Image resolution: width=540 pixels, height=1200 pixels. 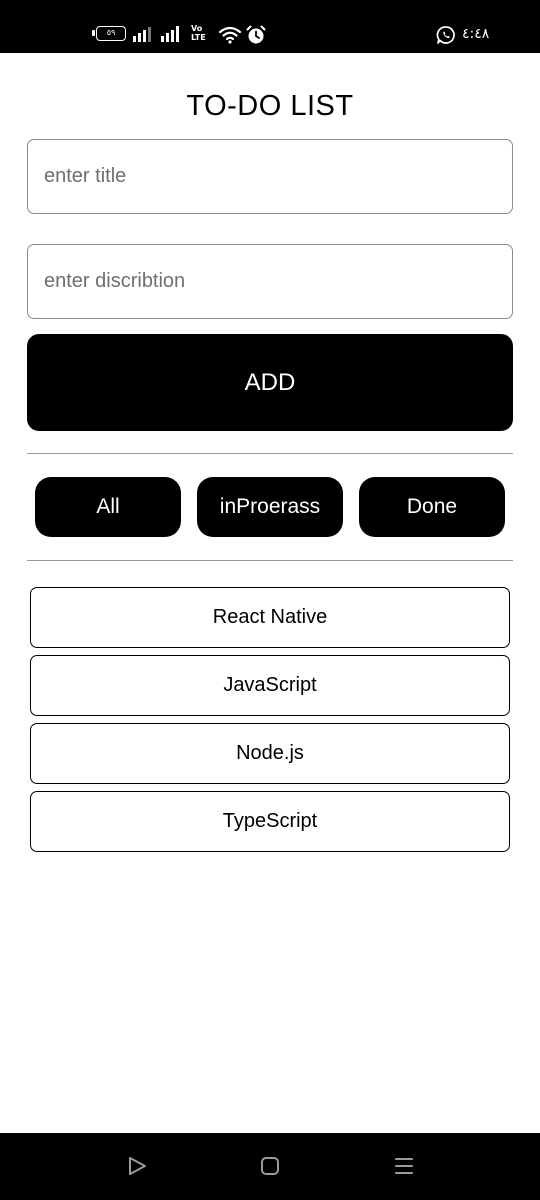 I want to click on filter-in-progress-button: inProerass, so click(x=270, y=507).